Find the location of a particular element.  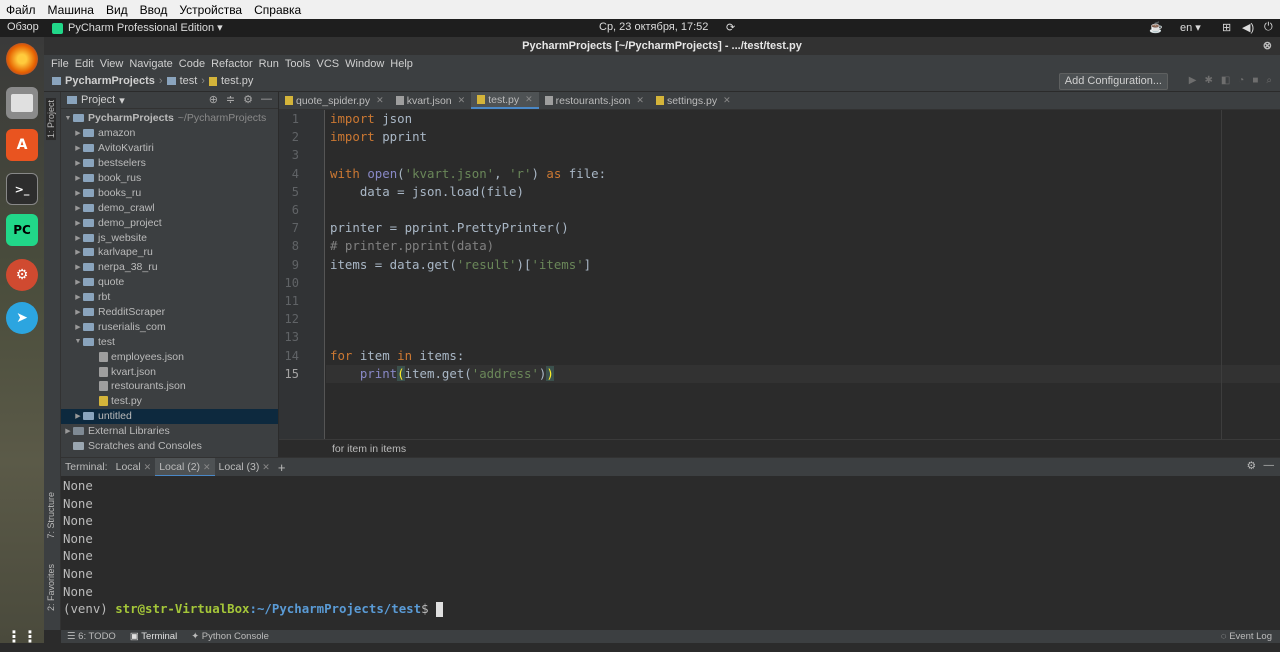

menu-code: Code is located at coordinates (192, 64).